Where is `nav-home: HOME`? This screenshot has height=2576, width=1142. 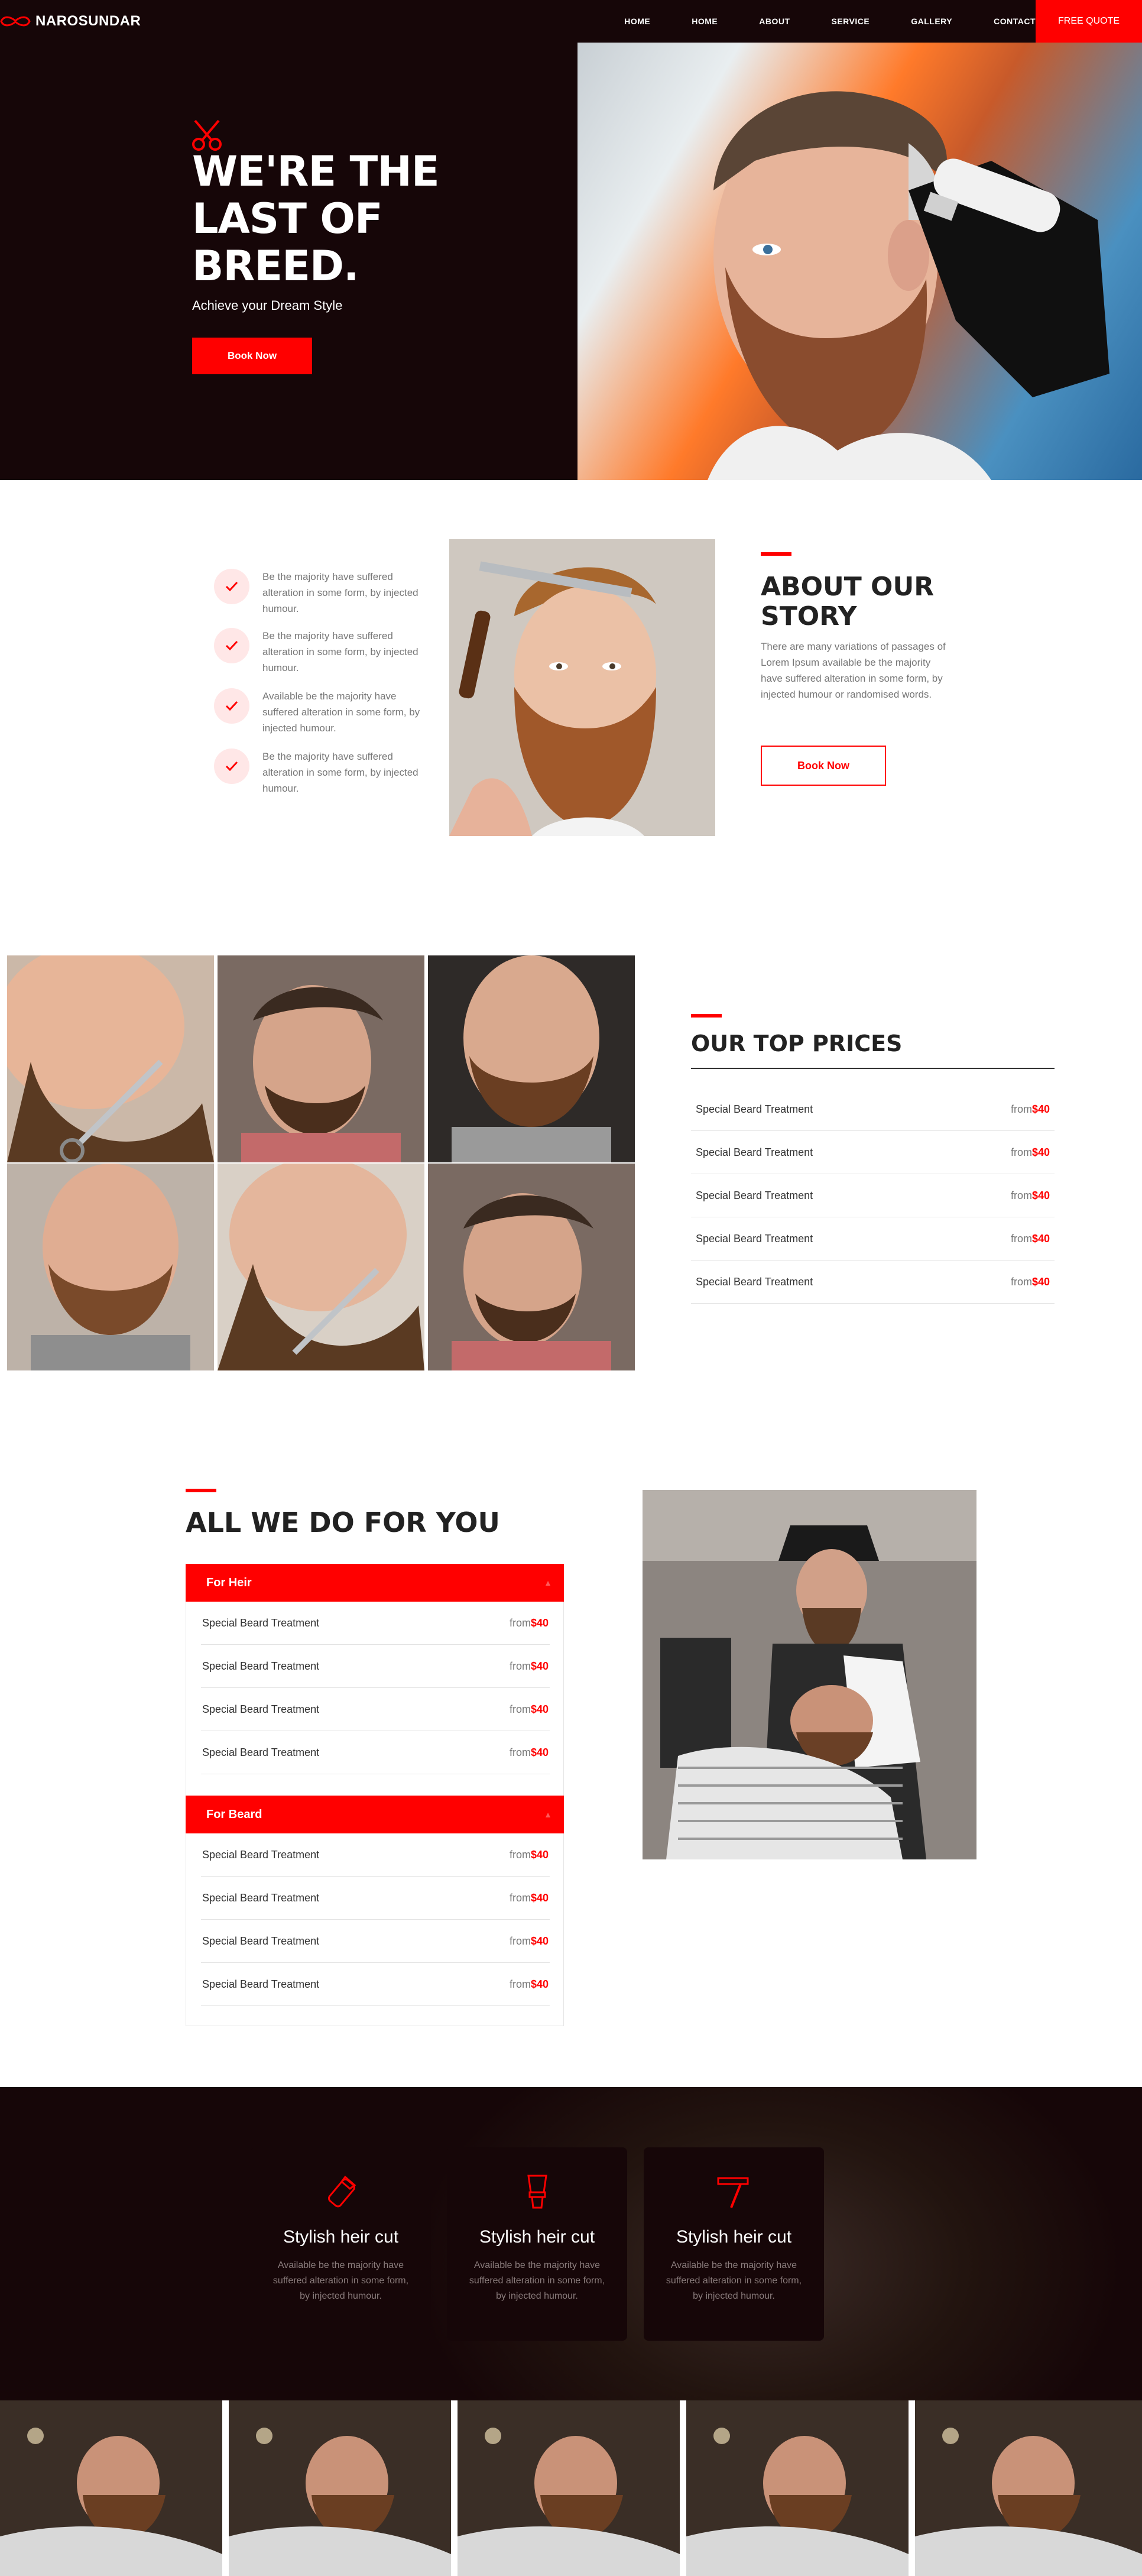
nav-home: HOME is located at coordinates (637, 21).